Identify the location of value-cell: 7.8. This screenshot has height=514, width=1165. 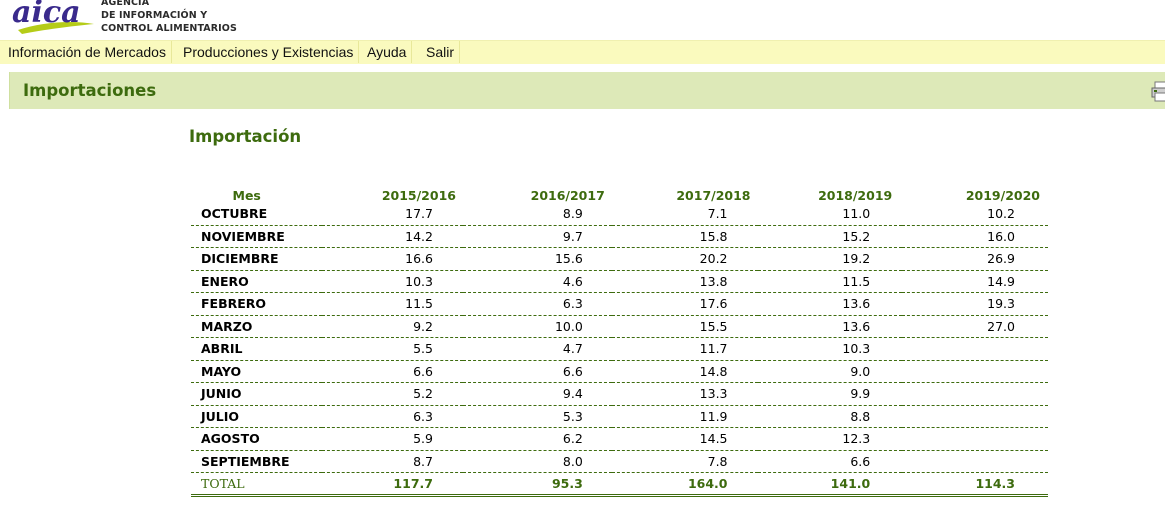
(684, 461).